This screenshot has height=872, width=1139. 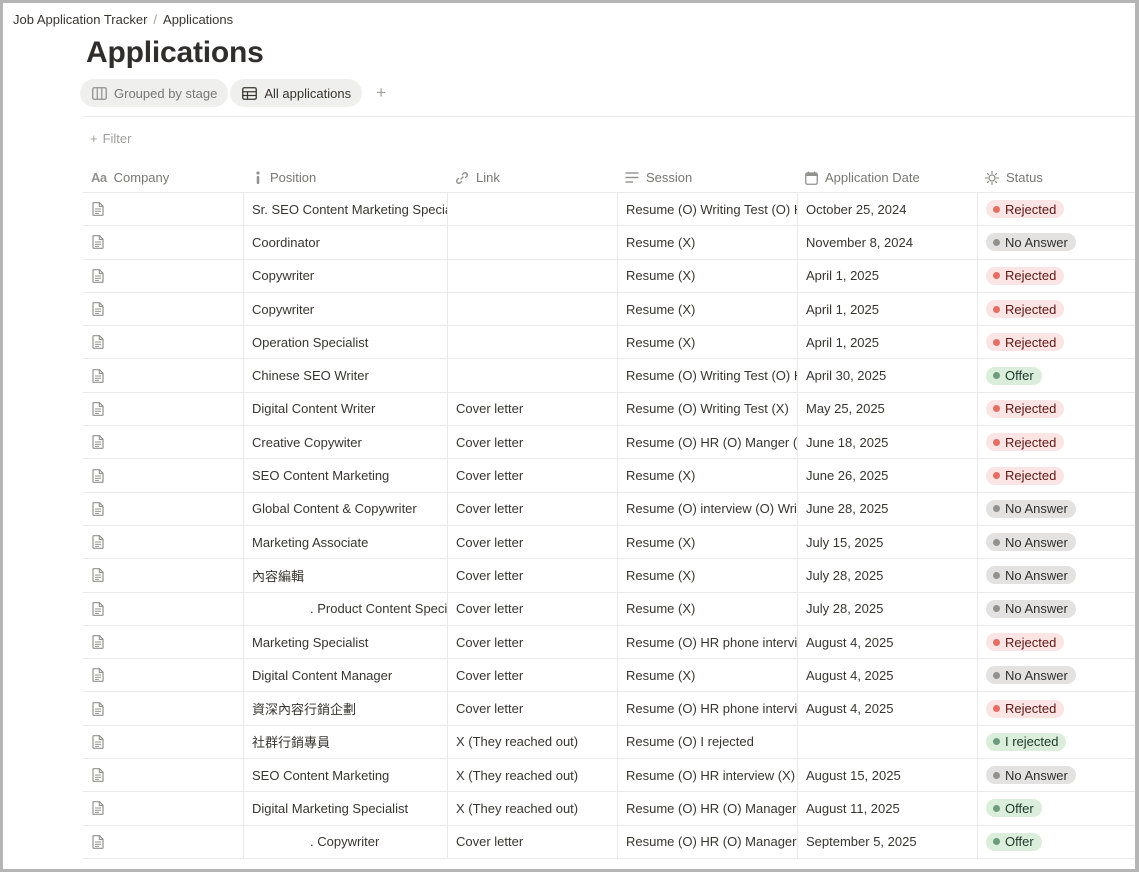 I want to click on position-cell: . Copywriter, so click(x=345, y=841).